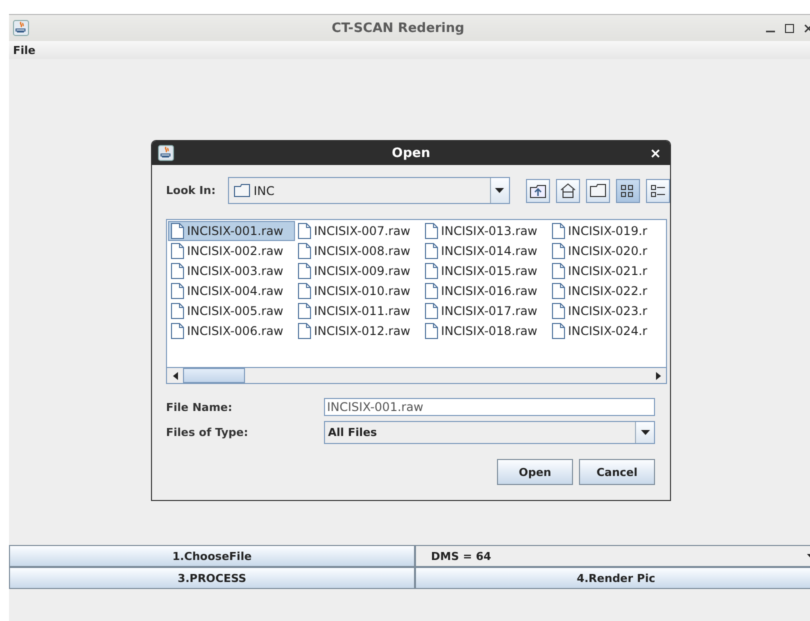 The image size is (810, 621). What do you see at coordinates (485, 271) in the screenshot?
I see `raw-file-entry: INCISIX-015.raw` at bounding box center [485, 271].